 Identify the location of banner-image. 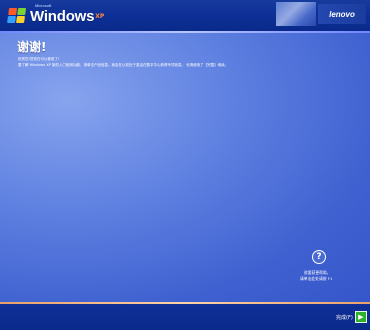
(296, 14).